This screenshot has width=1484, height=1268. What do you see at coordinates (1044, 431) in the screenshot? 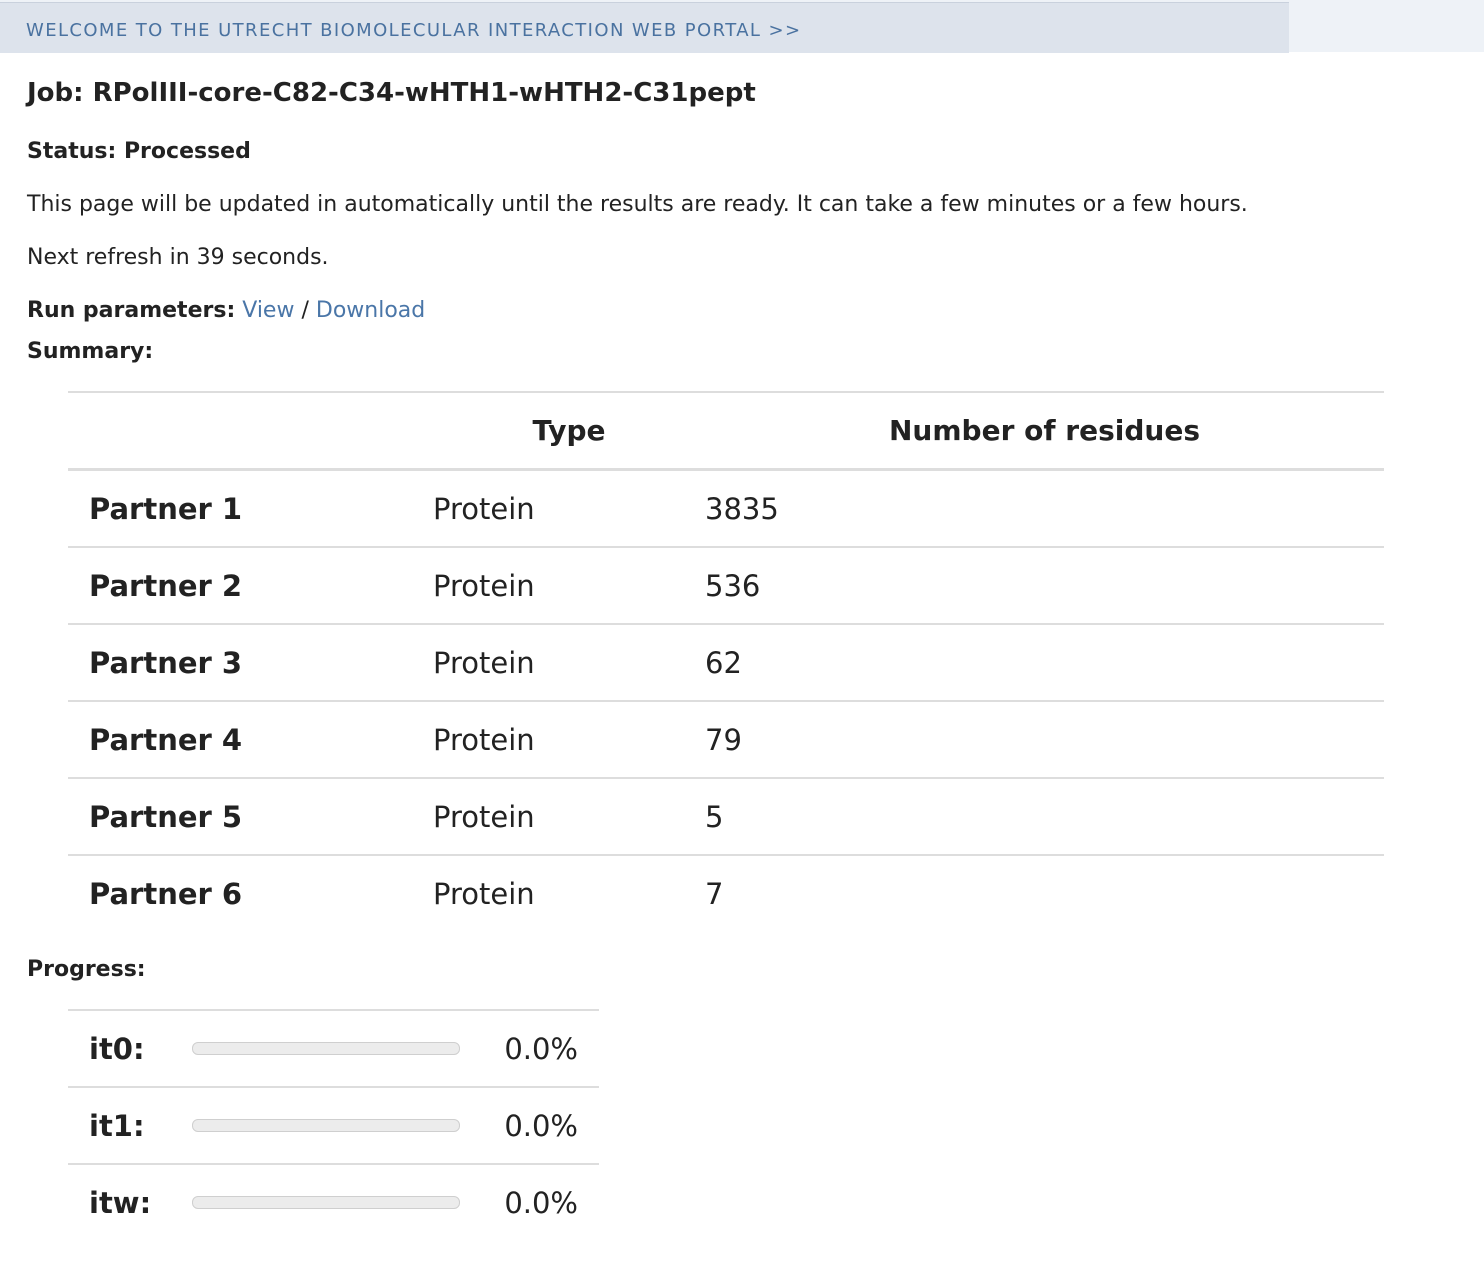
I see `header-residues: Number of residues` at bounding box center [1044, 431].